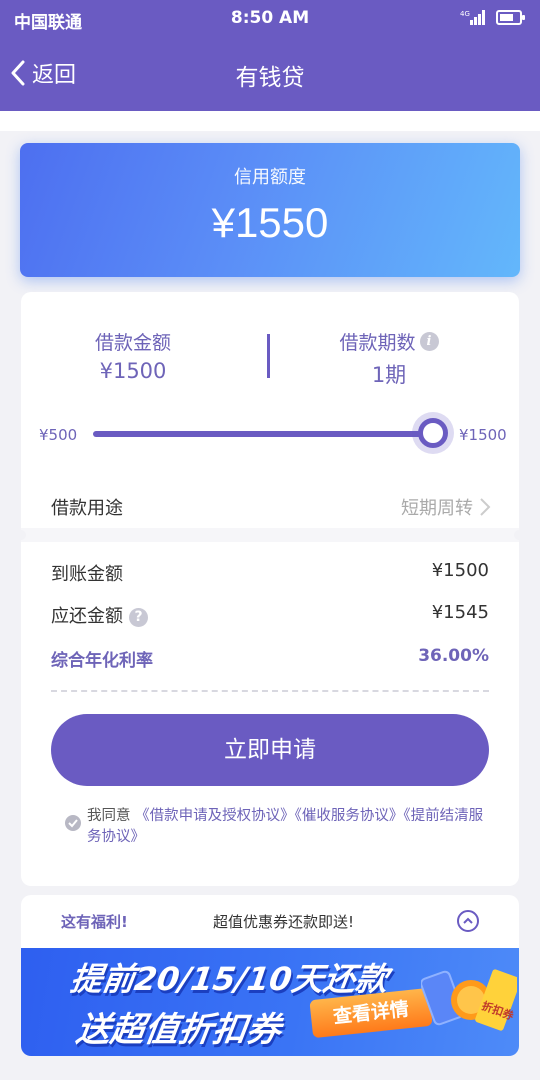 The width and height of the screenshot is (540, 1080). What do you see at coordinates (58, 435) in the screenshot?
I see `slider-min-label: ¥500` at bounding box center [58, 435].